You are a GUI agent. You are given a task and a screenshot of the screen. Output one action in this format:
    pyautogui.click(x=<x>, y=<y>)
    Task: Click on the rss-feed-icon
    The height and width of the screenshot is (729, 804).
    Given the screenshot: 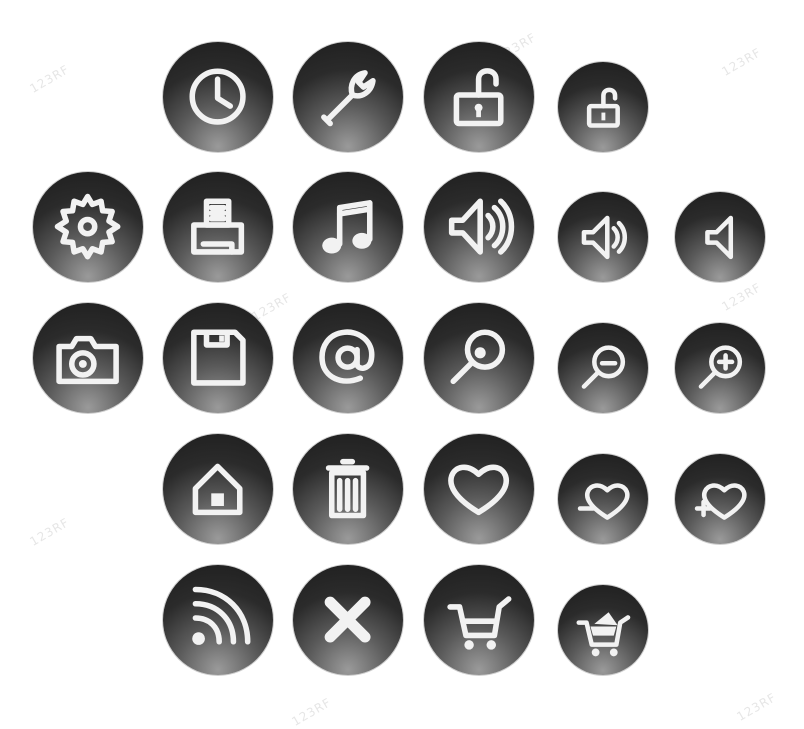 What is the action you would take?
    pyautogui.click(x=218, y=620)
    